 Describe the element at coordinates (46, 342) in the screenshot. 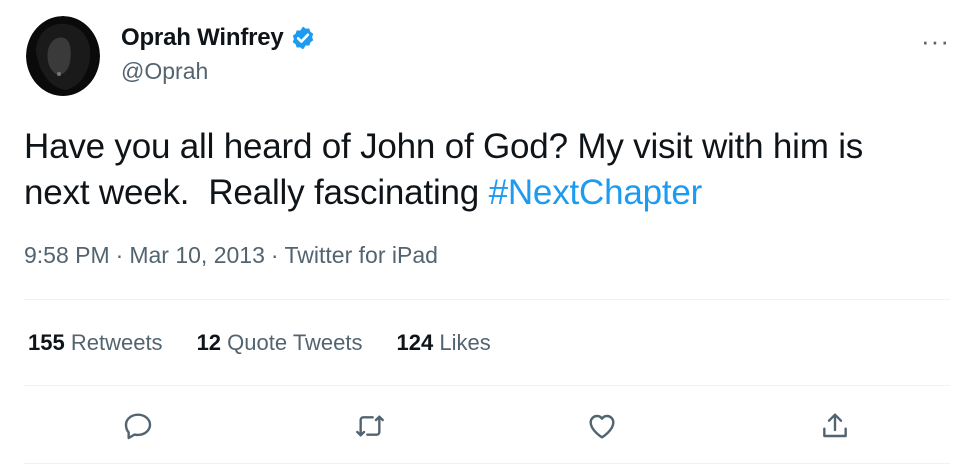

I see `retweets-count: 155` at that location.